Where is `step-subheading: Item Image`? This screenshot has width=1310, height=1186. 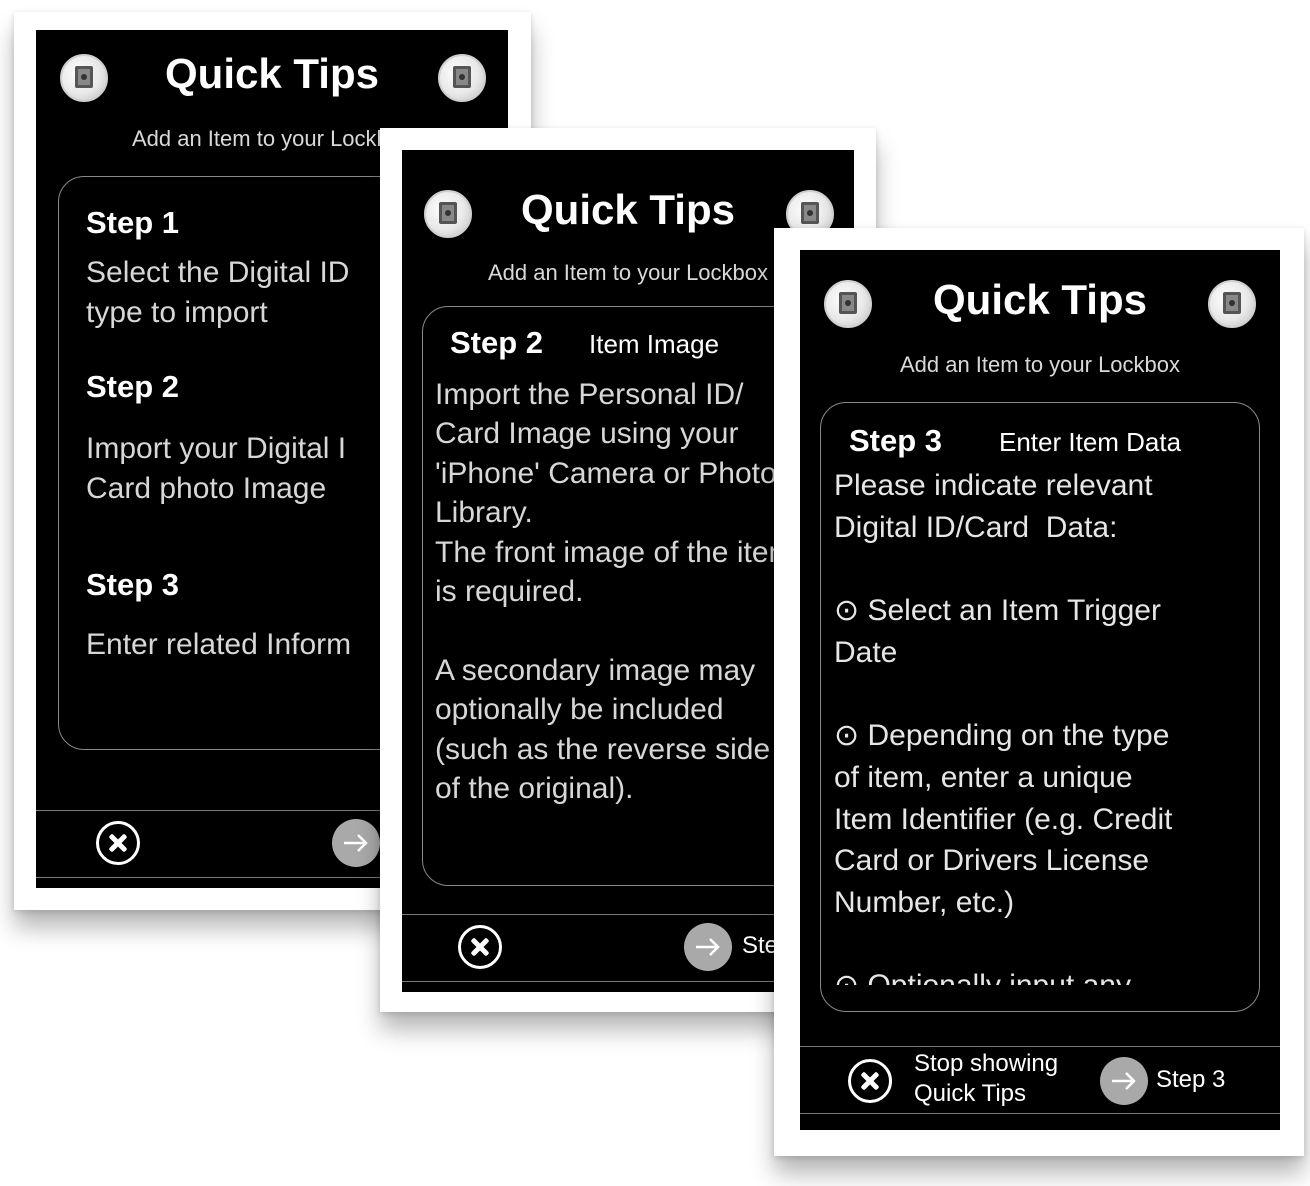
step-subheading: Item Image is located at coordinates (654, 344).